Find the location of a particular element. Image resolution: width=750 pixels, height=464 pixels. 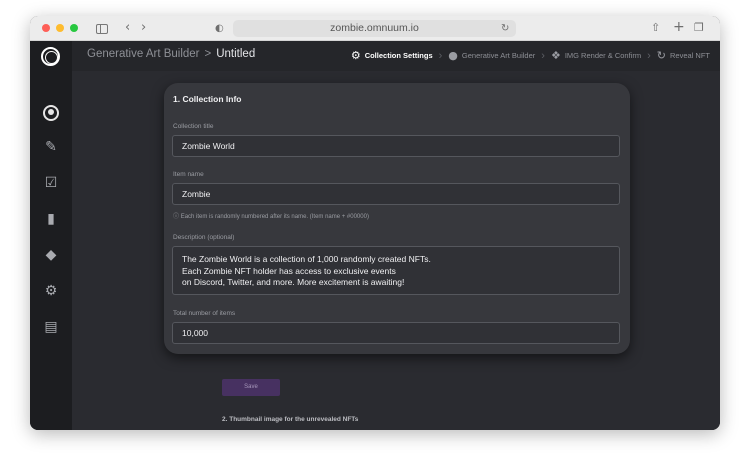

new-tab-icon: + is located at coordinates (679, 27).